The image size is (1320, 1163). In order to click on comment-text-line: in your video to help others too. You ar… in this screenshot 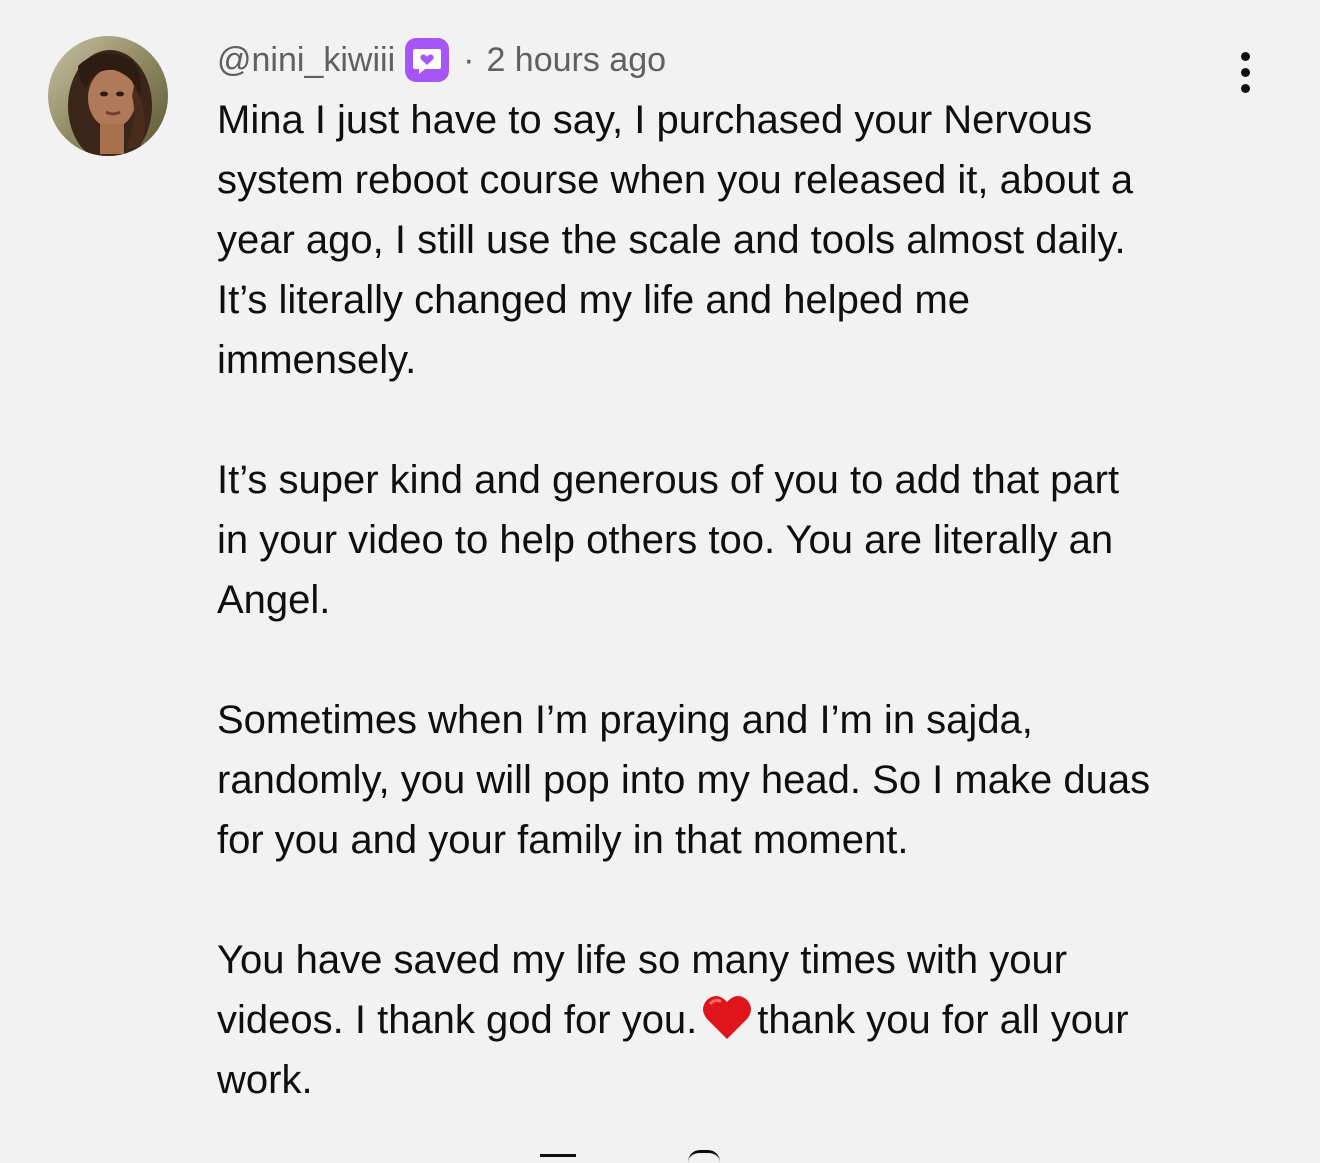, I will do `click(665, 540)`.